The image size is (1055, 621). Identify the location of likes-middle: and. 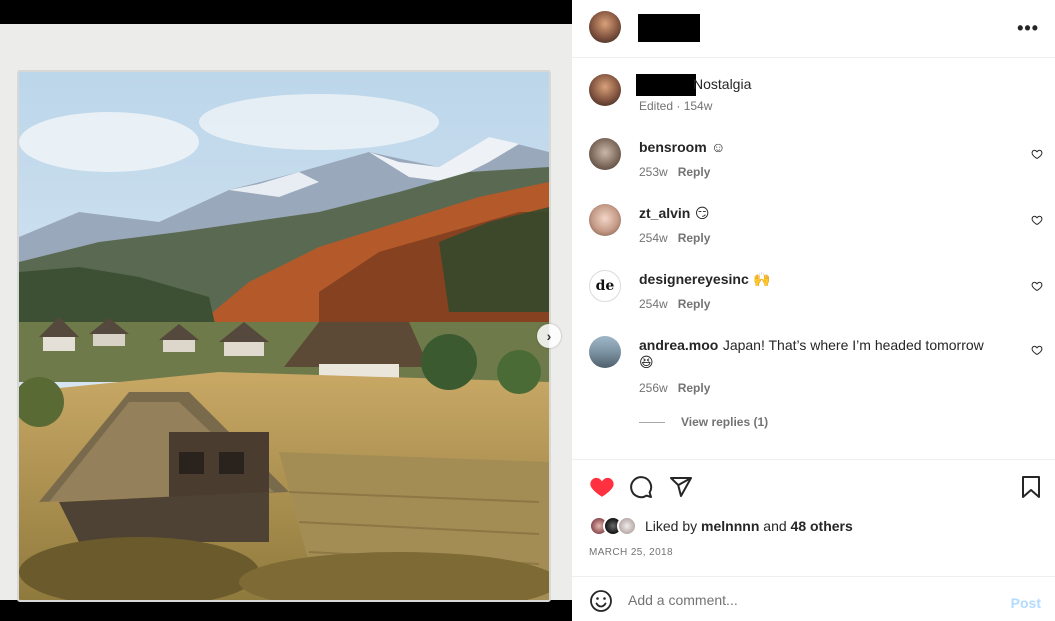
(775, 526).